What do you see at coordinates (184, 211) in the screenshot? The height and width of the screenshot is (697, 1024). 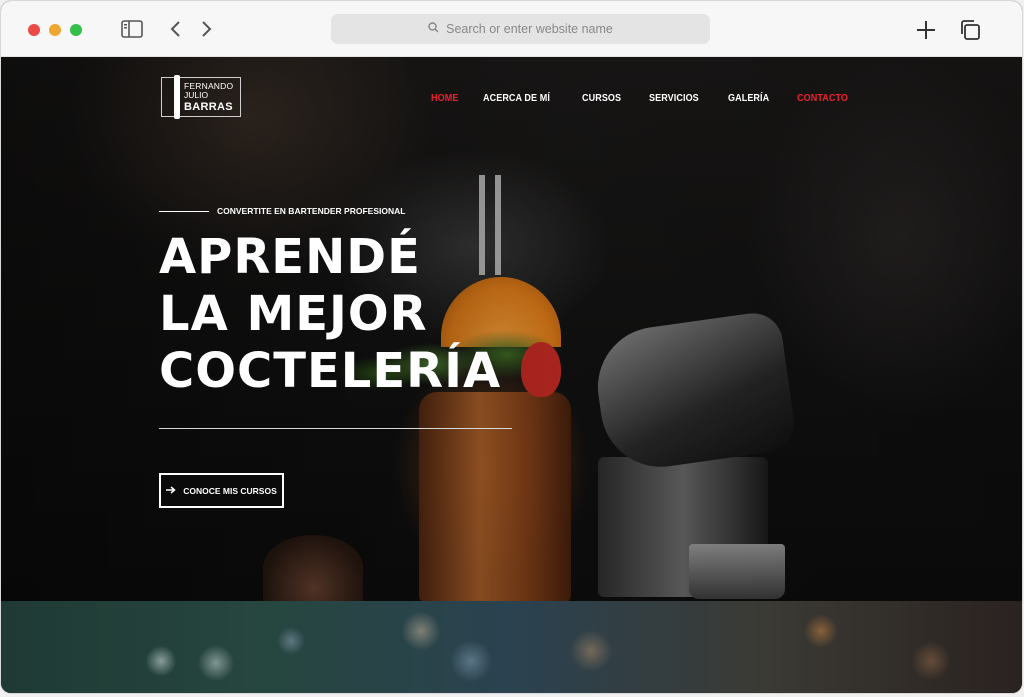 I see `eyebrow-dash` at bounding box center [184, 211].